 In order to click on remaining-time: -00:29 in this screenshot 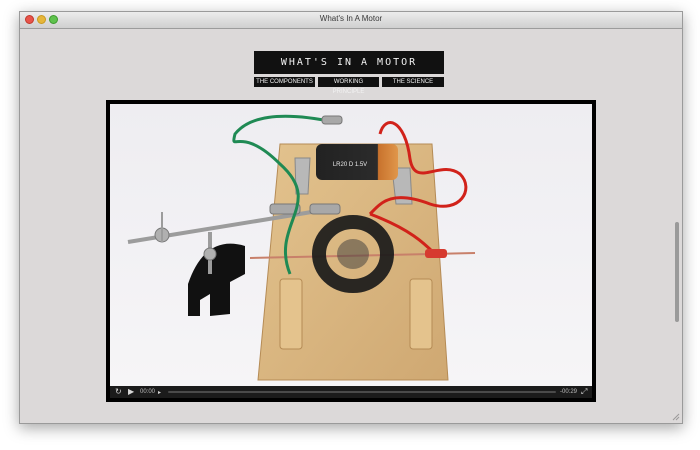, I will do `click(569, 392)`.